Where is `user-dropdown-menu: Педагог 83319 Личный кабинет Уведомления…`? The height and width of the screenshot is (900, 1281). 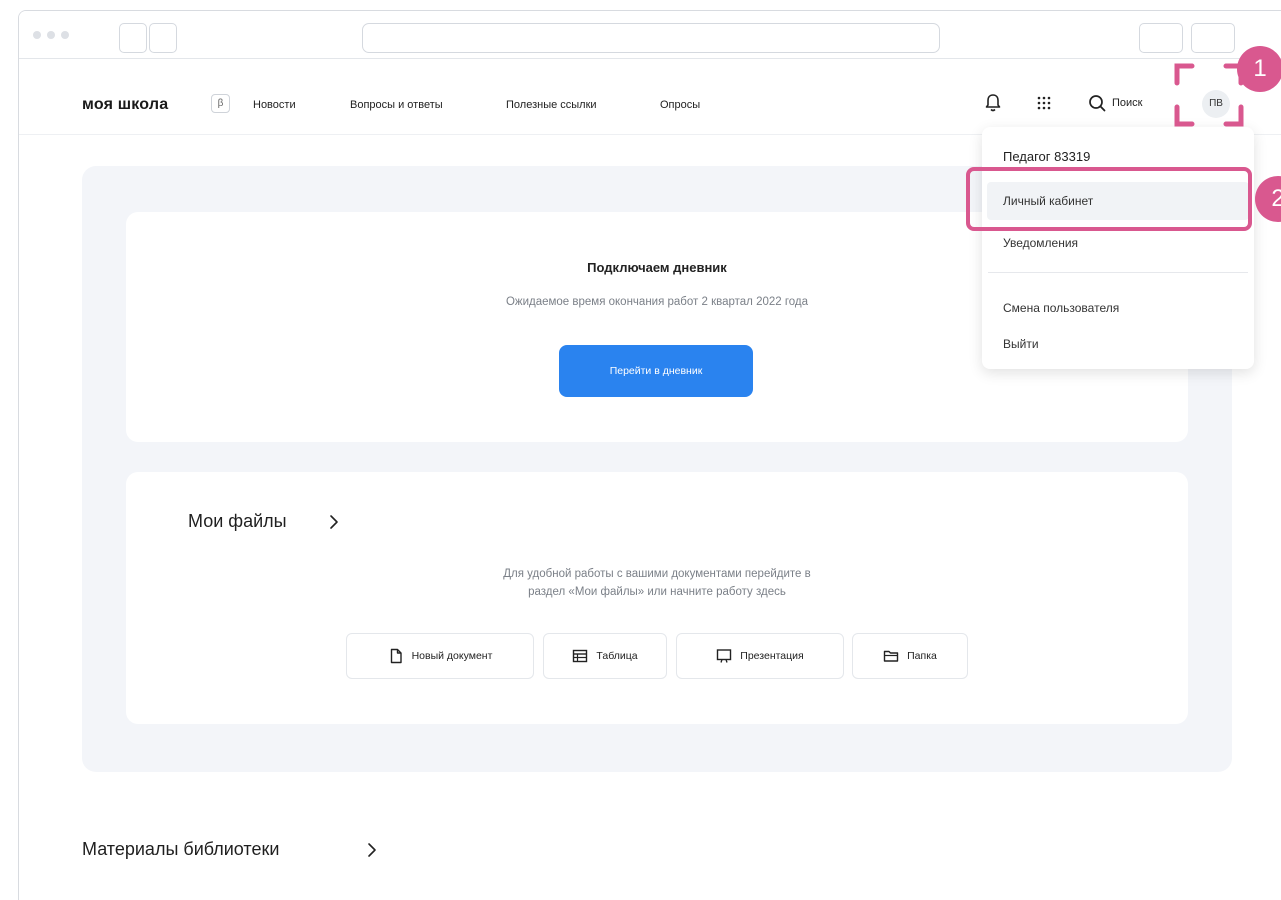
user-dropdown-menu: Педагог 83319 Личный кабинет Уведомления… is located at coordinates (1118, 248).